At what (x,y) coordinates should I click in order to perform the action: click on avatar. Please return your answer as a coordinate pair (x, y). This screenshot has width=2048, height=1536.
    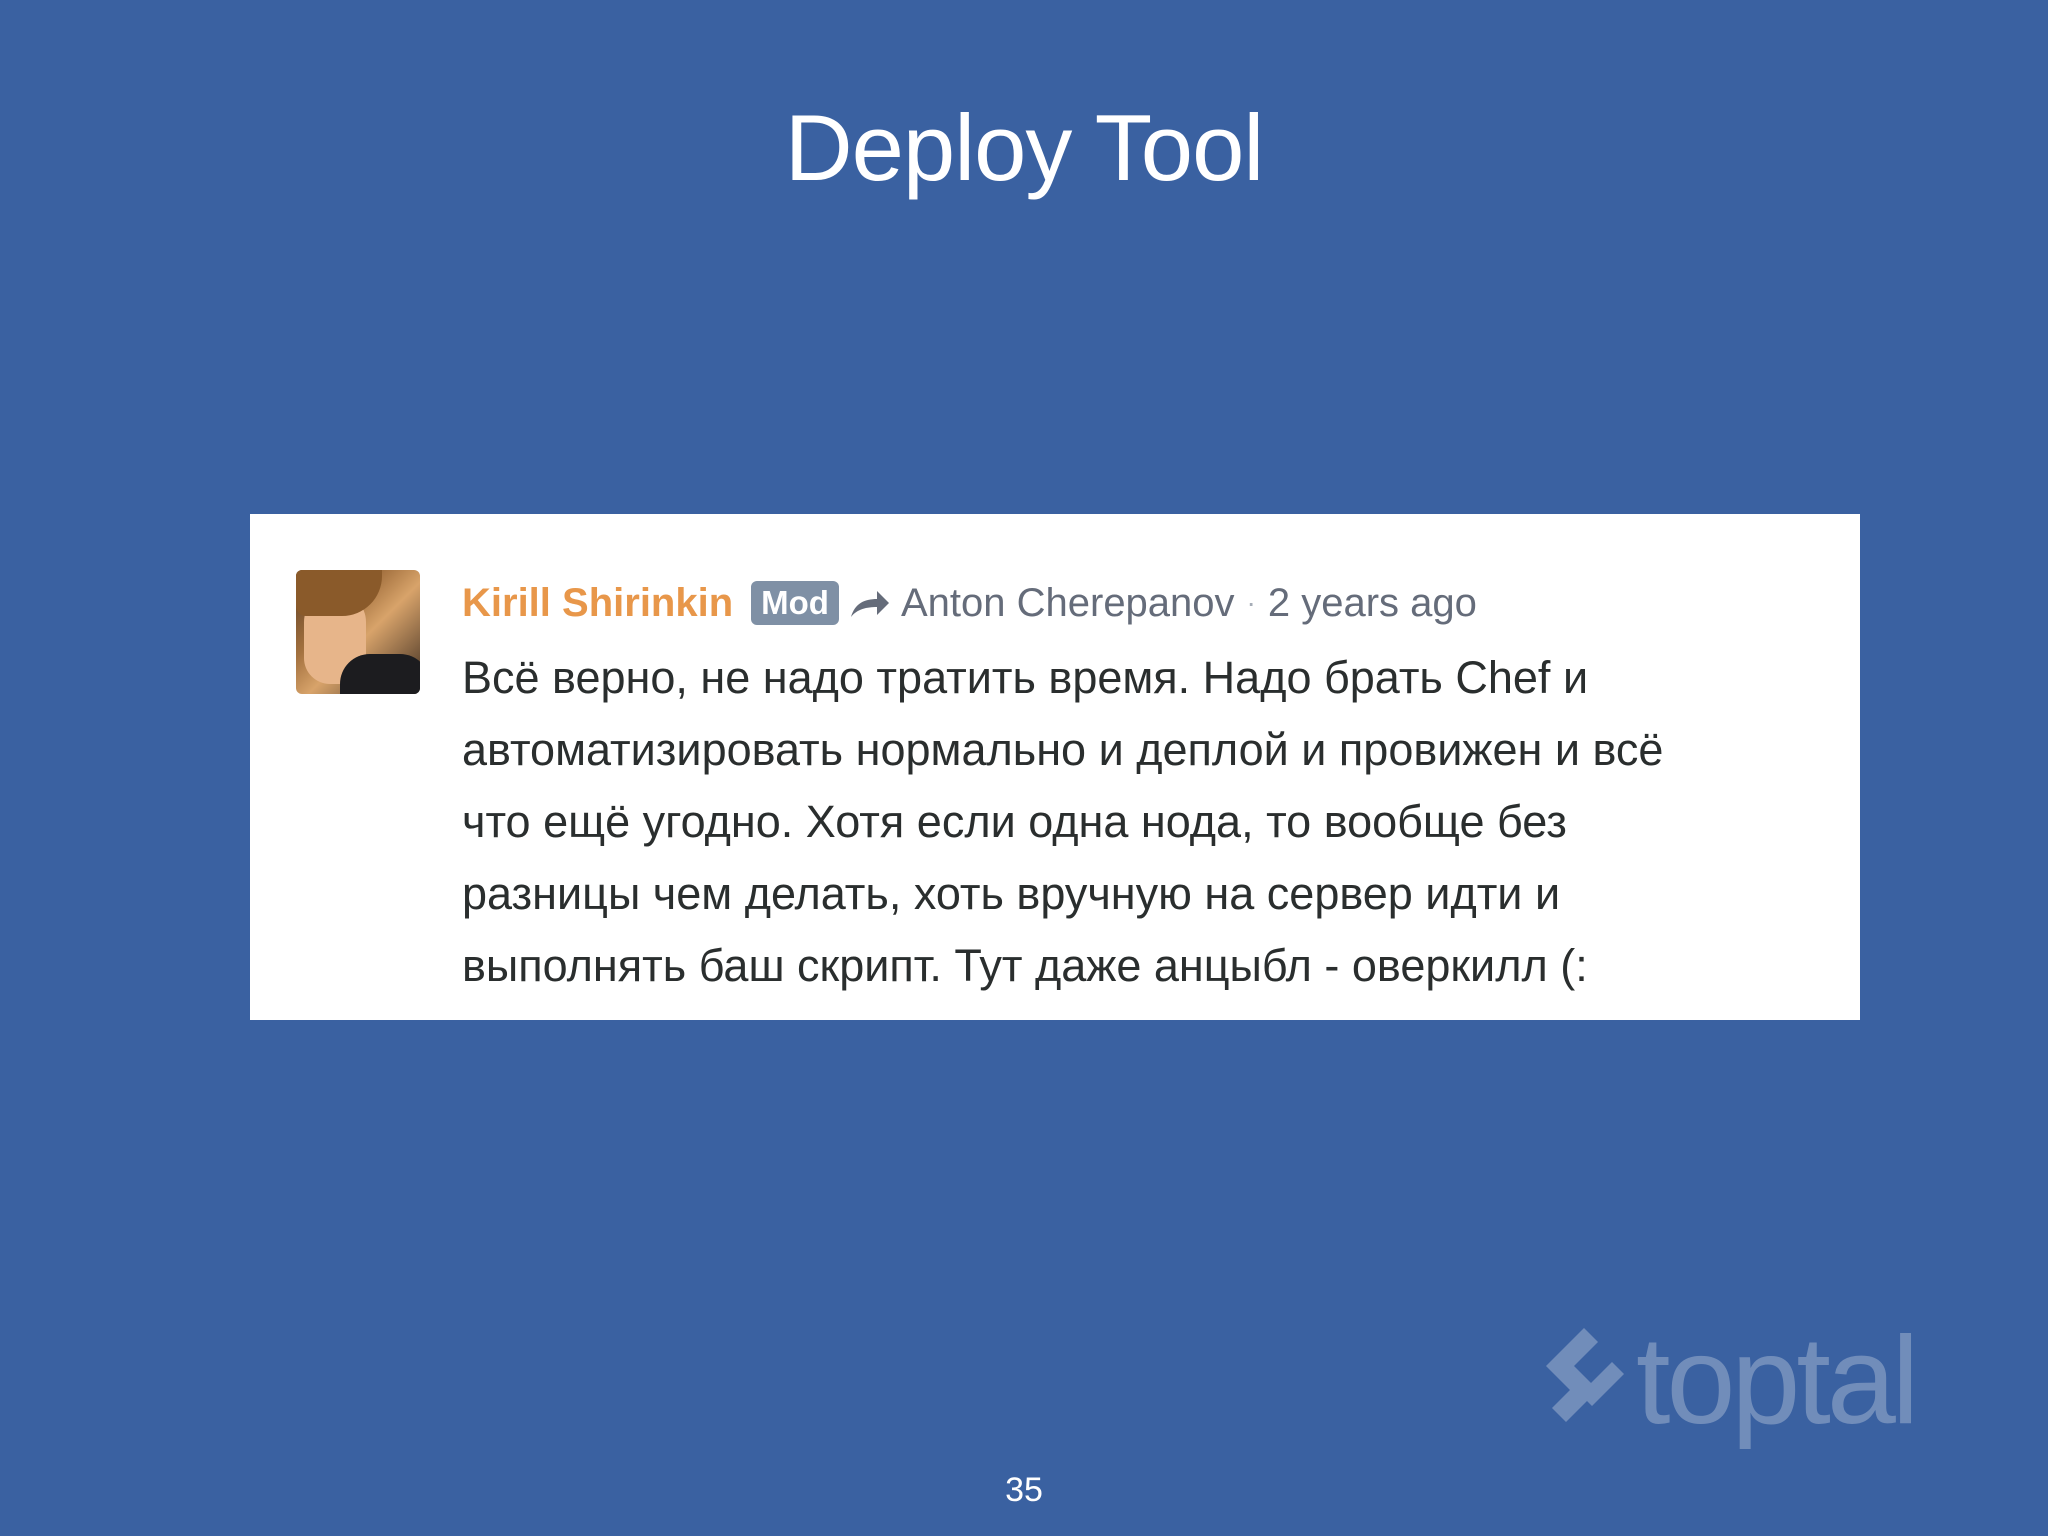
    Looking at the image, I should click on (358, 632).